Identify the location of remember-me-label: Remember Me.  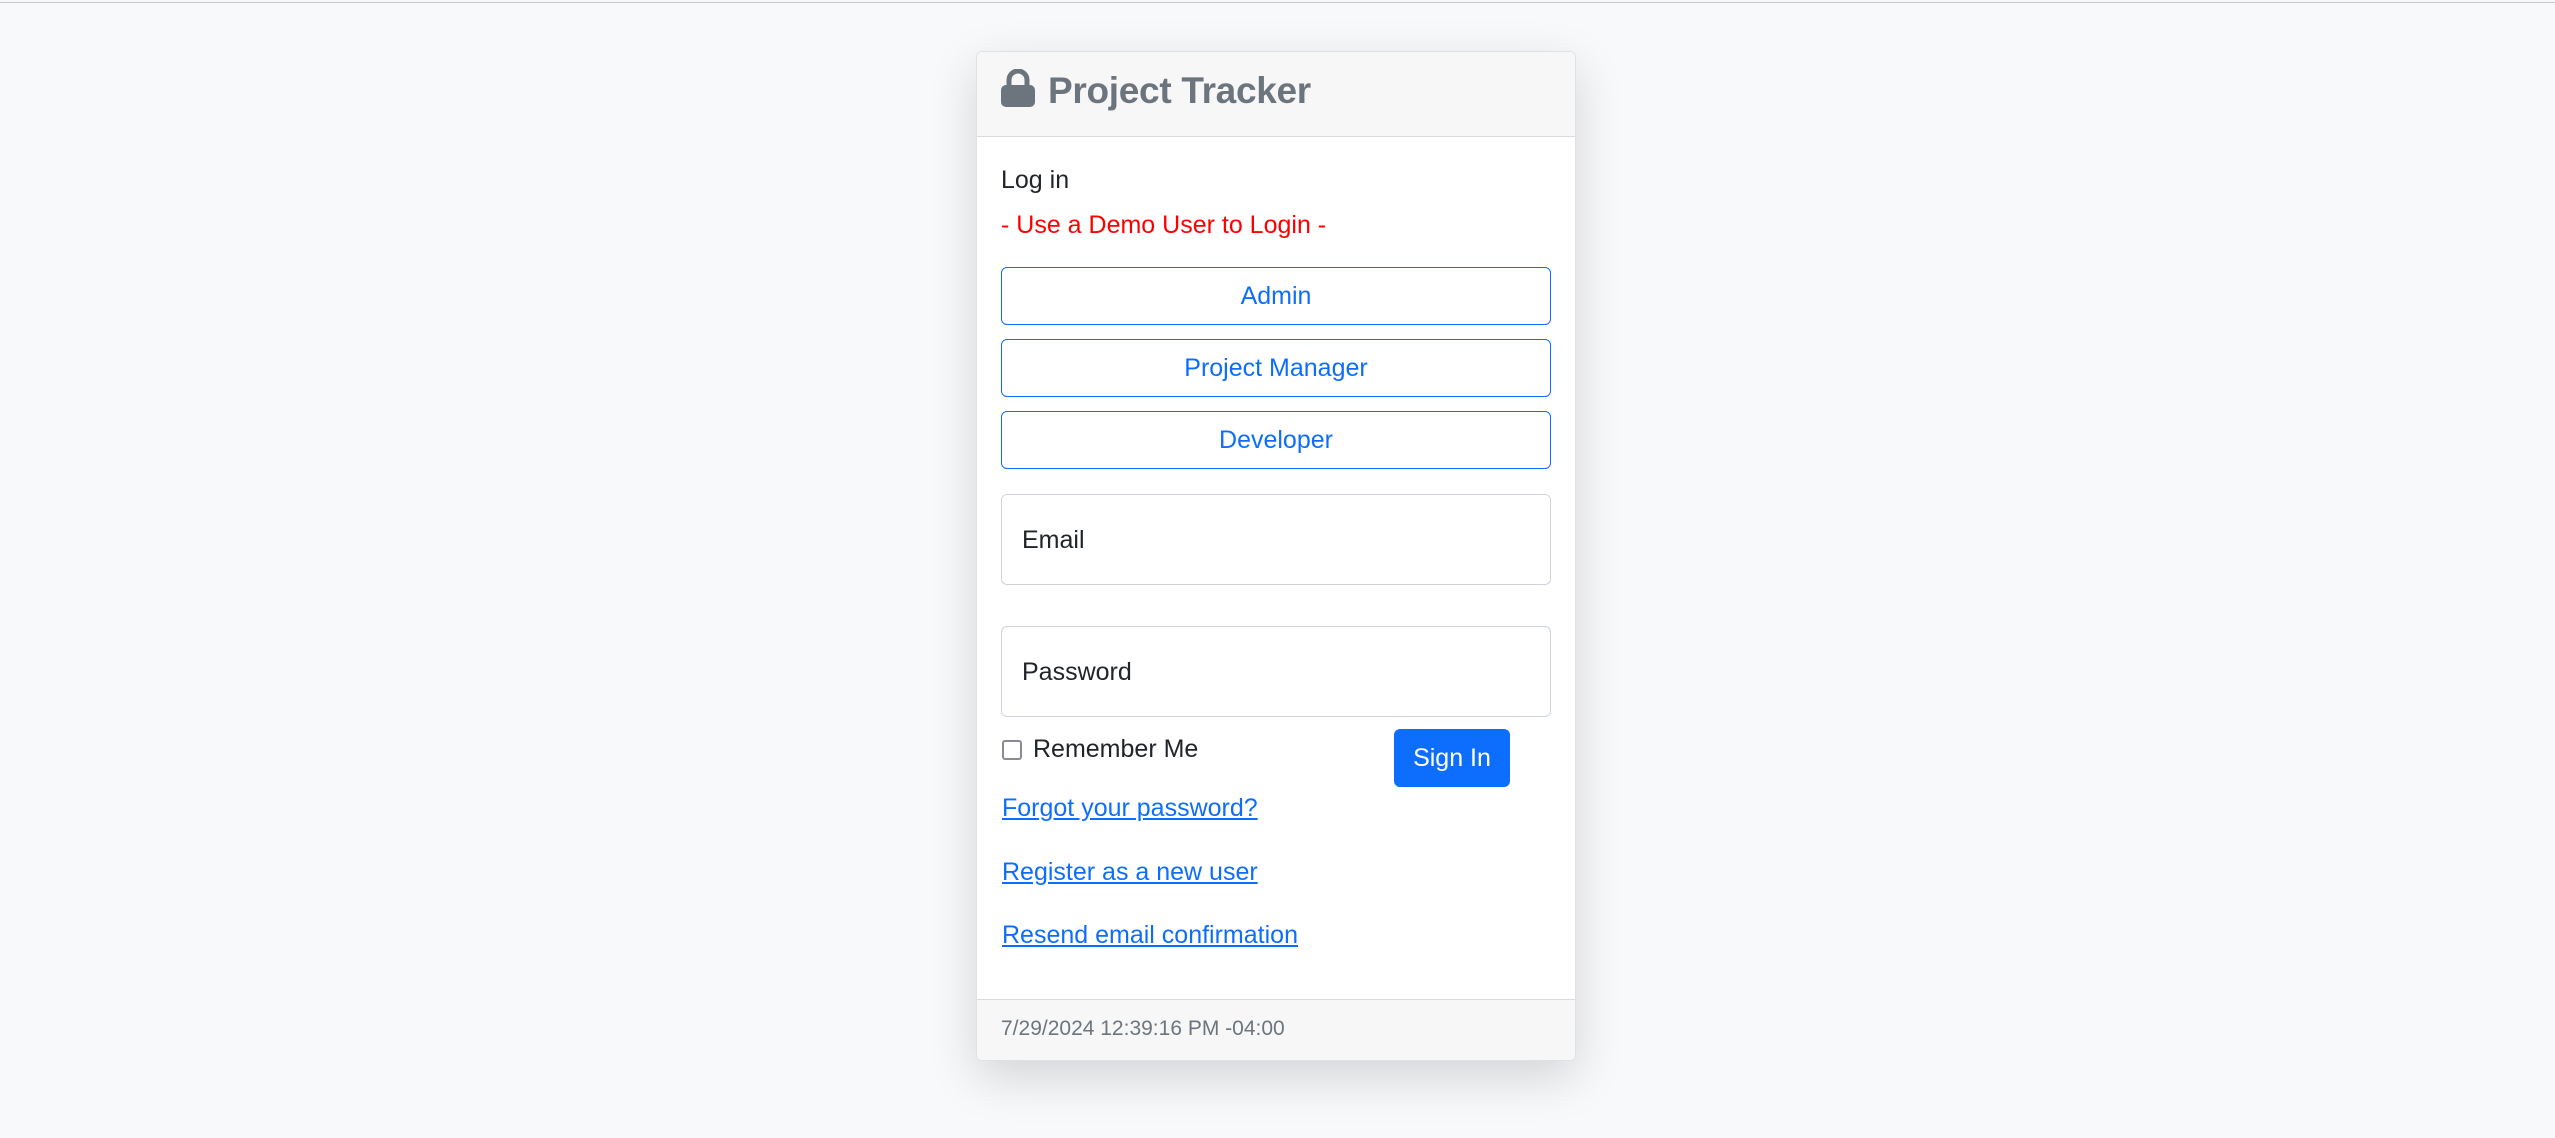
(1115, 749).